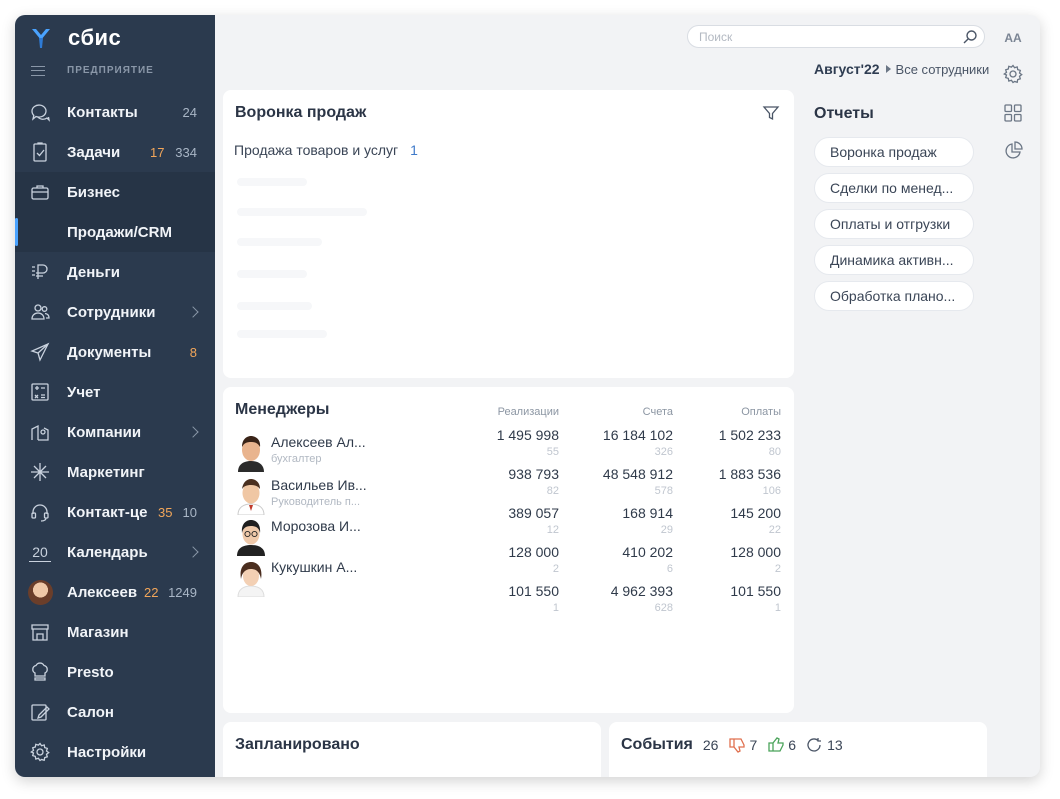 The height and width of the screenshot is (799, 1060). Describe the element at coordinates (189, 512) in the screenshot. I see `call-count: 10` at that location.